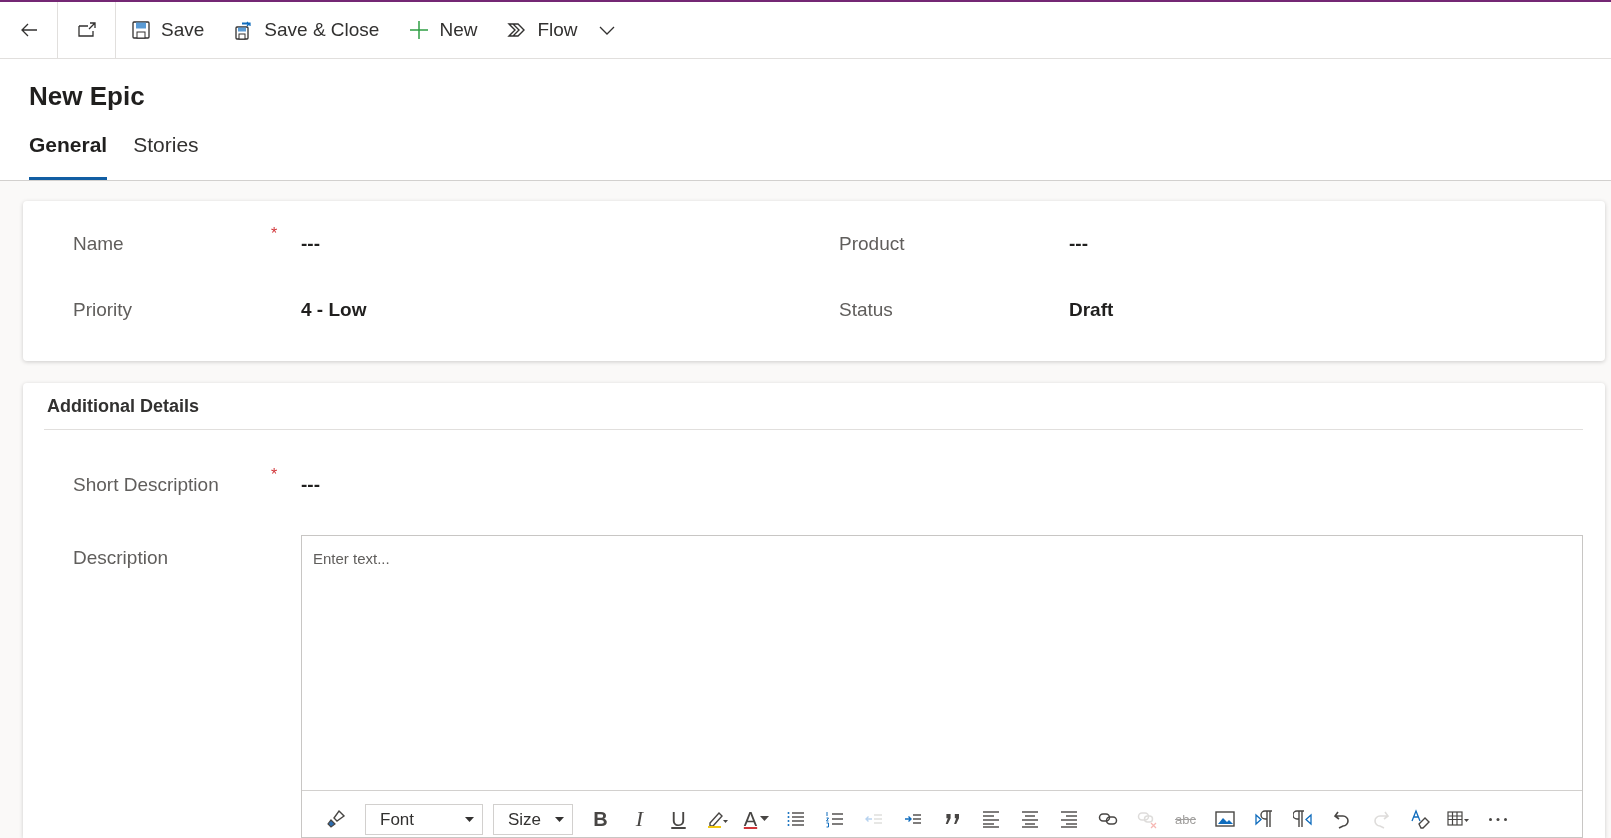 The image size is (1611, 838). What do you see at coordinates (570, 310) in the screenshot?
I see `field-value: 4 - Low` at bounding box center [570, 310].